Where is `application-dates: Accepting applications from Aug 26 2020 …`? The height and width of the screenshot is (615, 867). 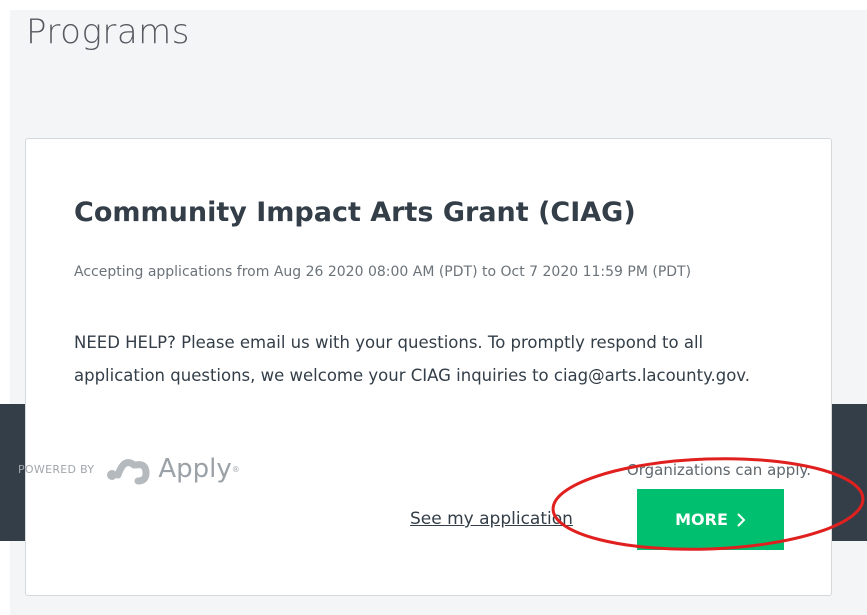 application-dates: Accepting applications from Aug 26 2020 … is located at coordinates (383, 272).